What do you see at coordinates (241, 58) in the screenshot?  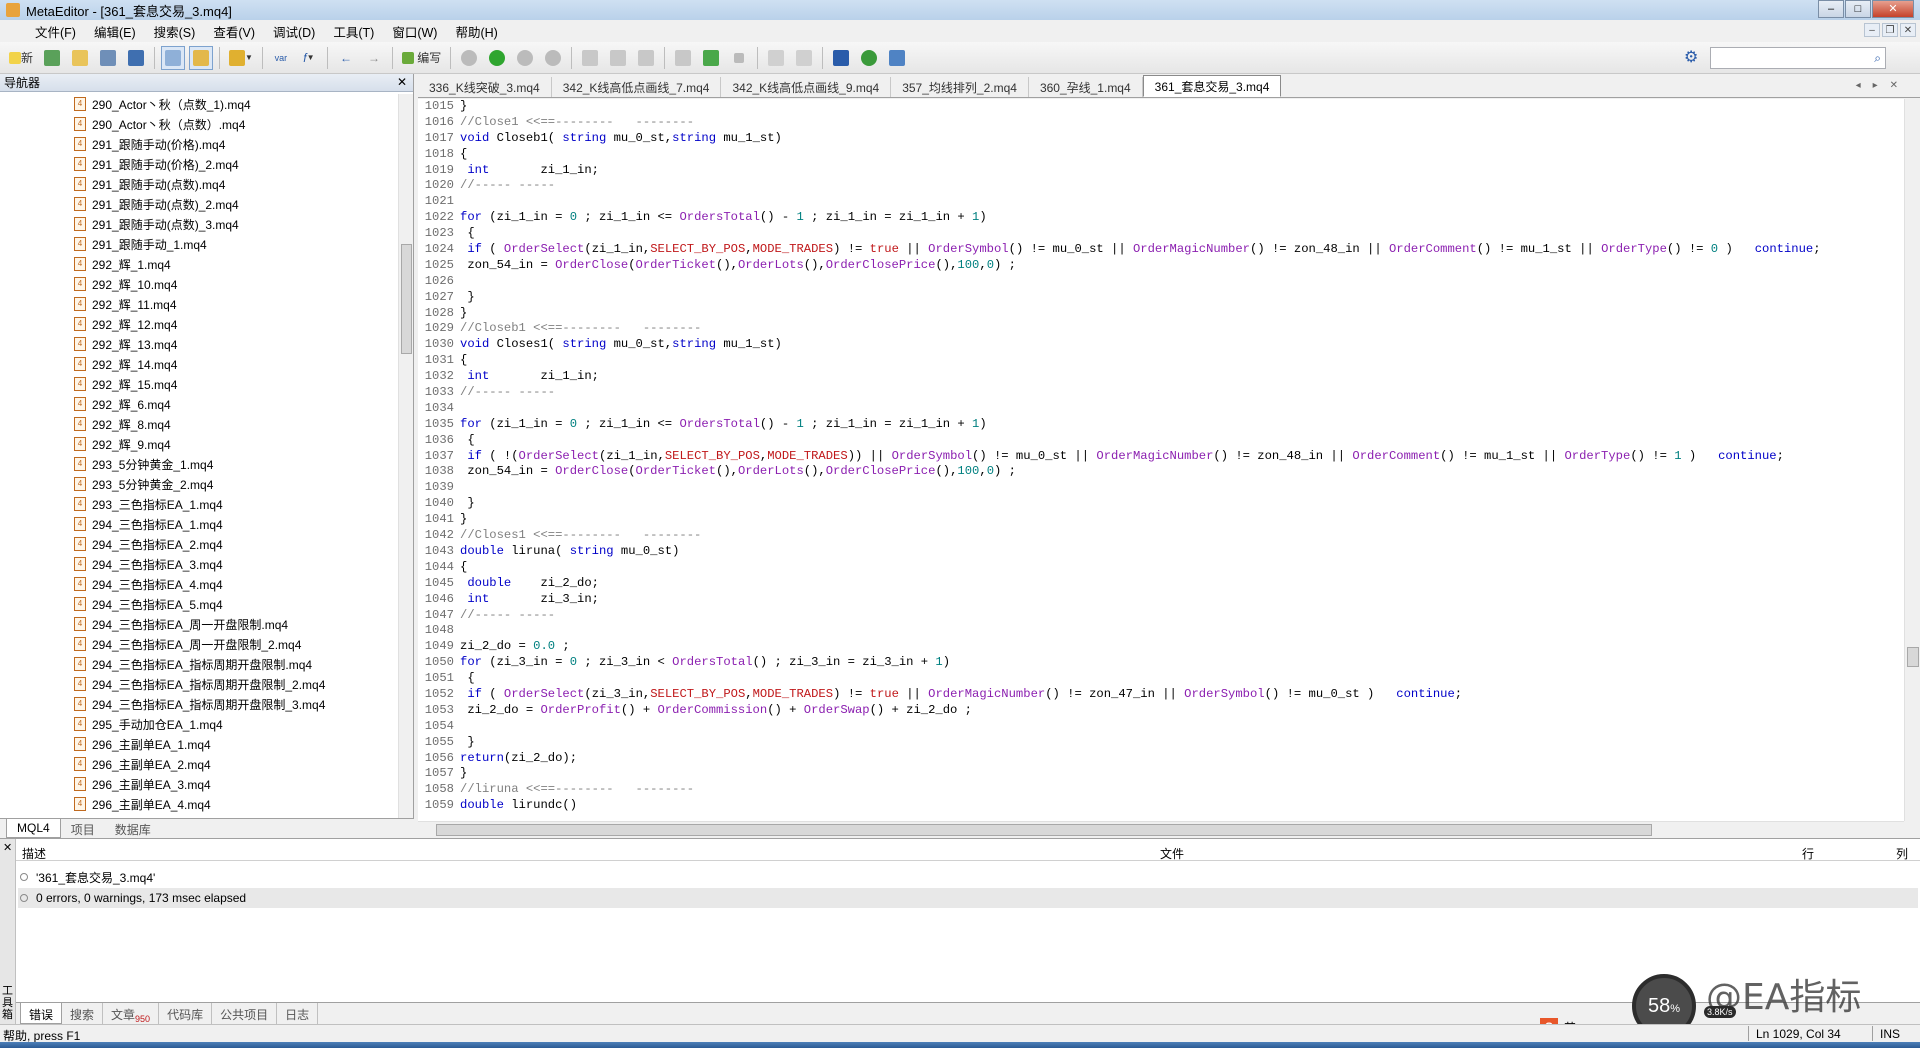 I see `styler-button: ▼` at bounding box center [241, 58].